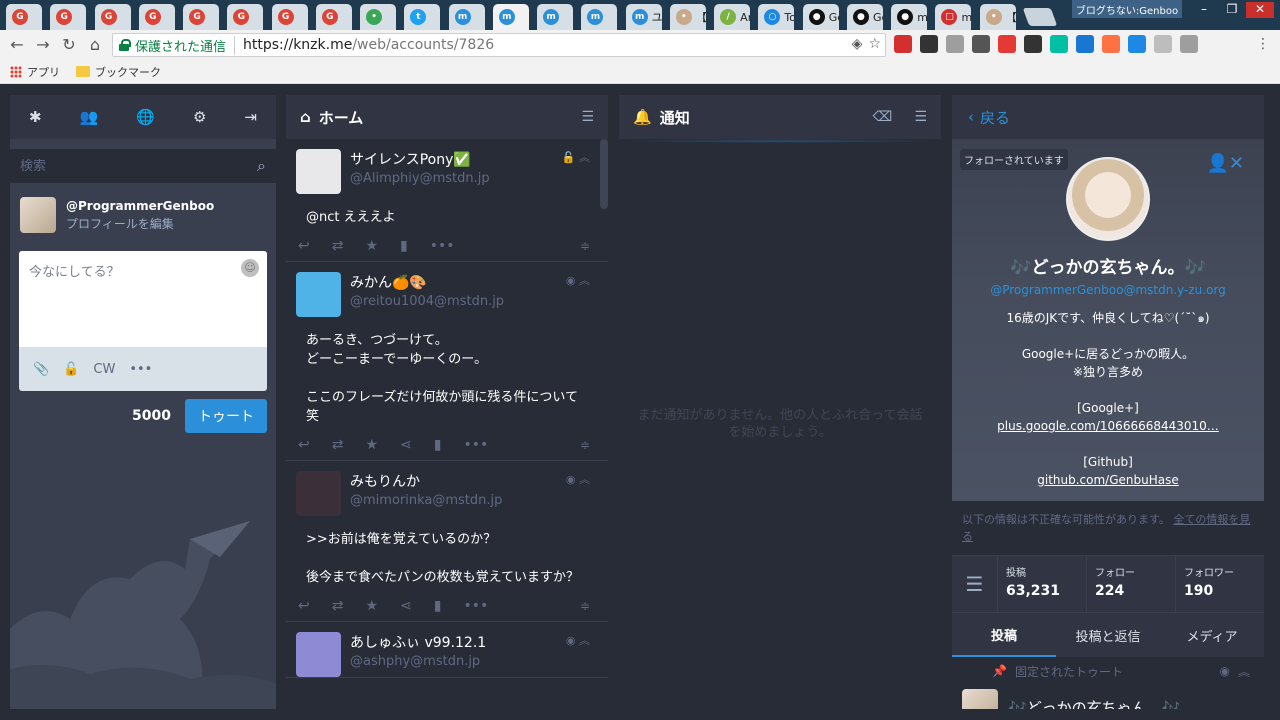 This screenshot has height=720, width=1280. What do you see at coordinates (1260, 10) in the screenshot?
I see `close-icon: ✕` at bounding box center [1260, 10].